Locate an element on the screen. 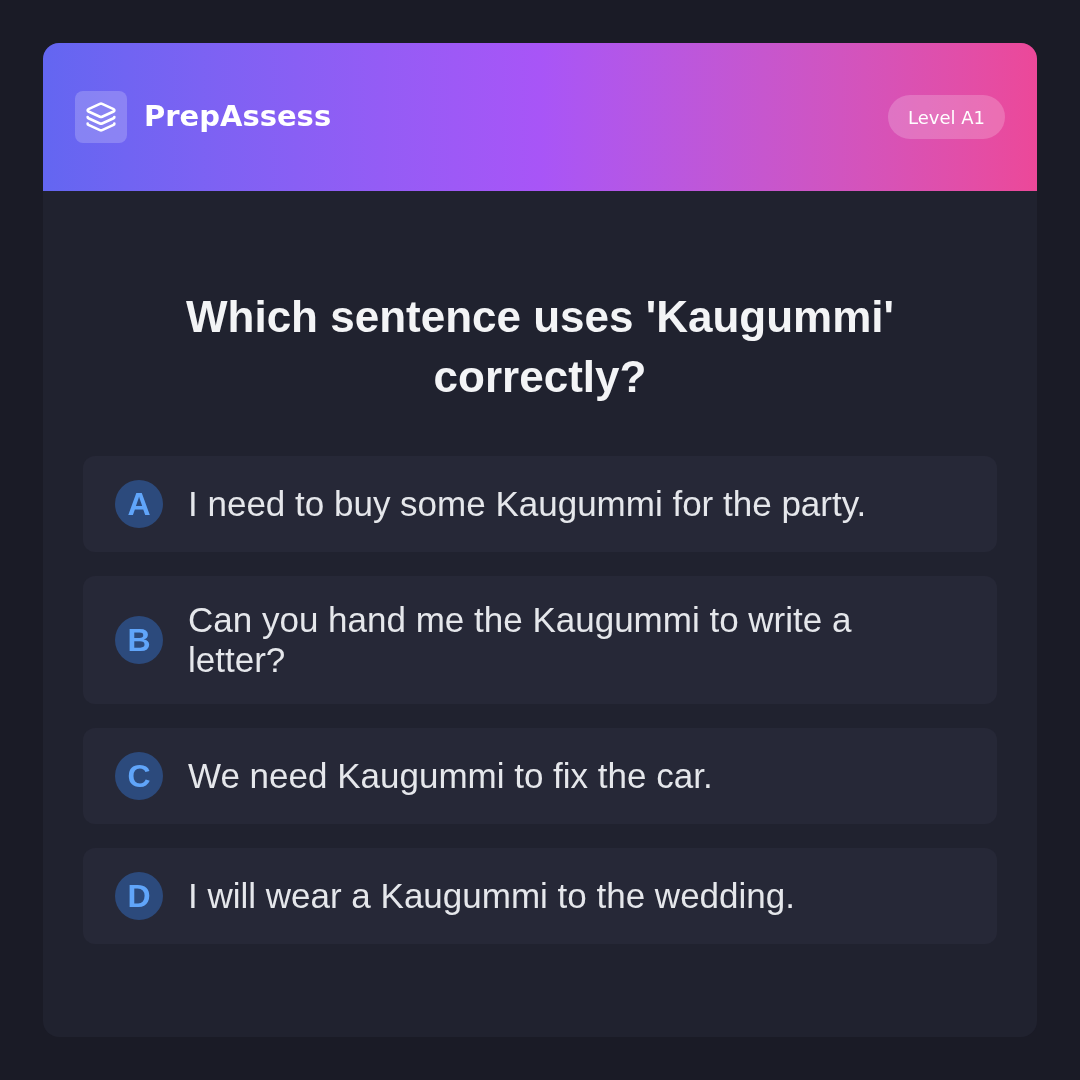 This screenshot has height=1080, width=1080. brand-name: PrepAssess is located at coordinates (238, 117).